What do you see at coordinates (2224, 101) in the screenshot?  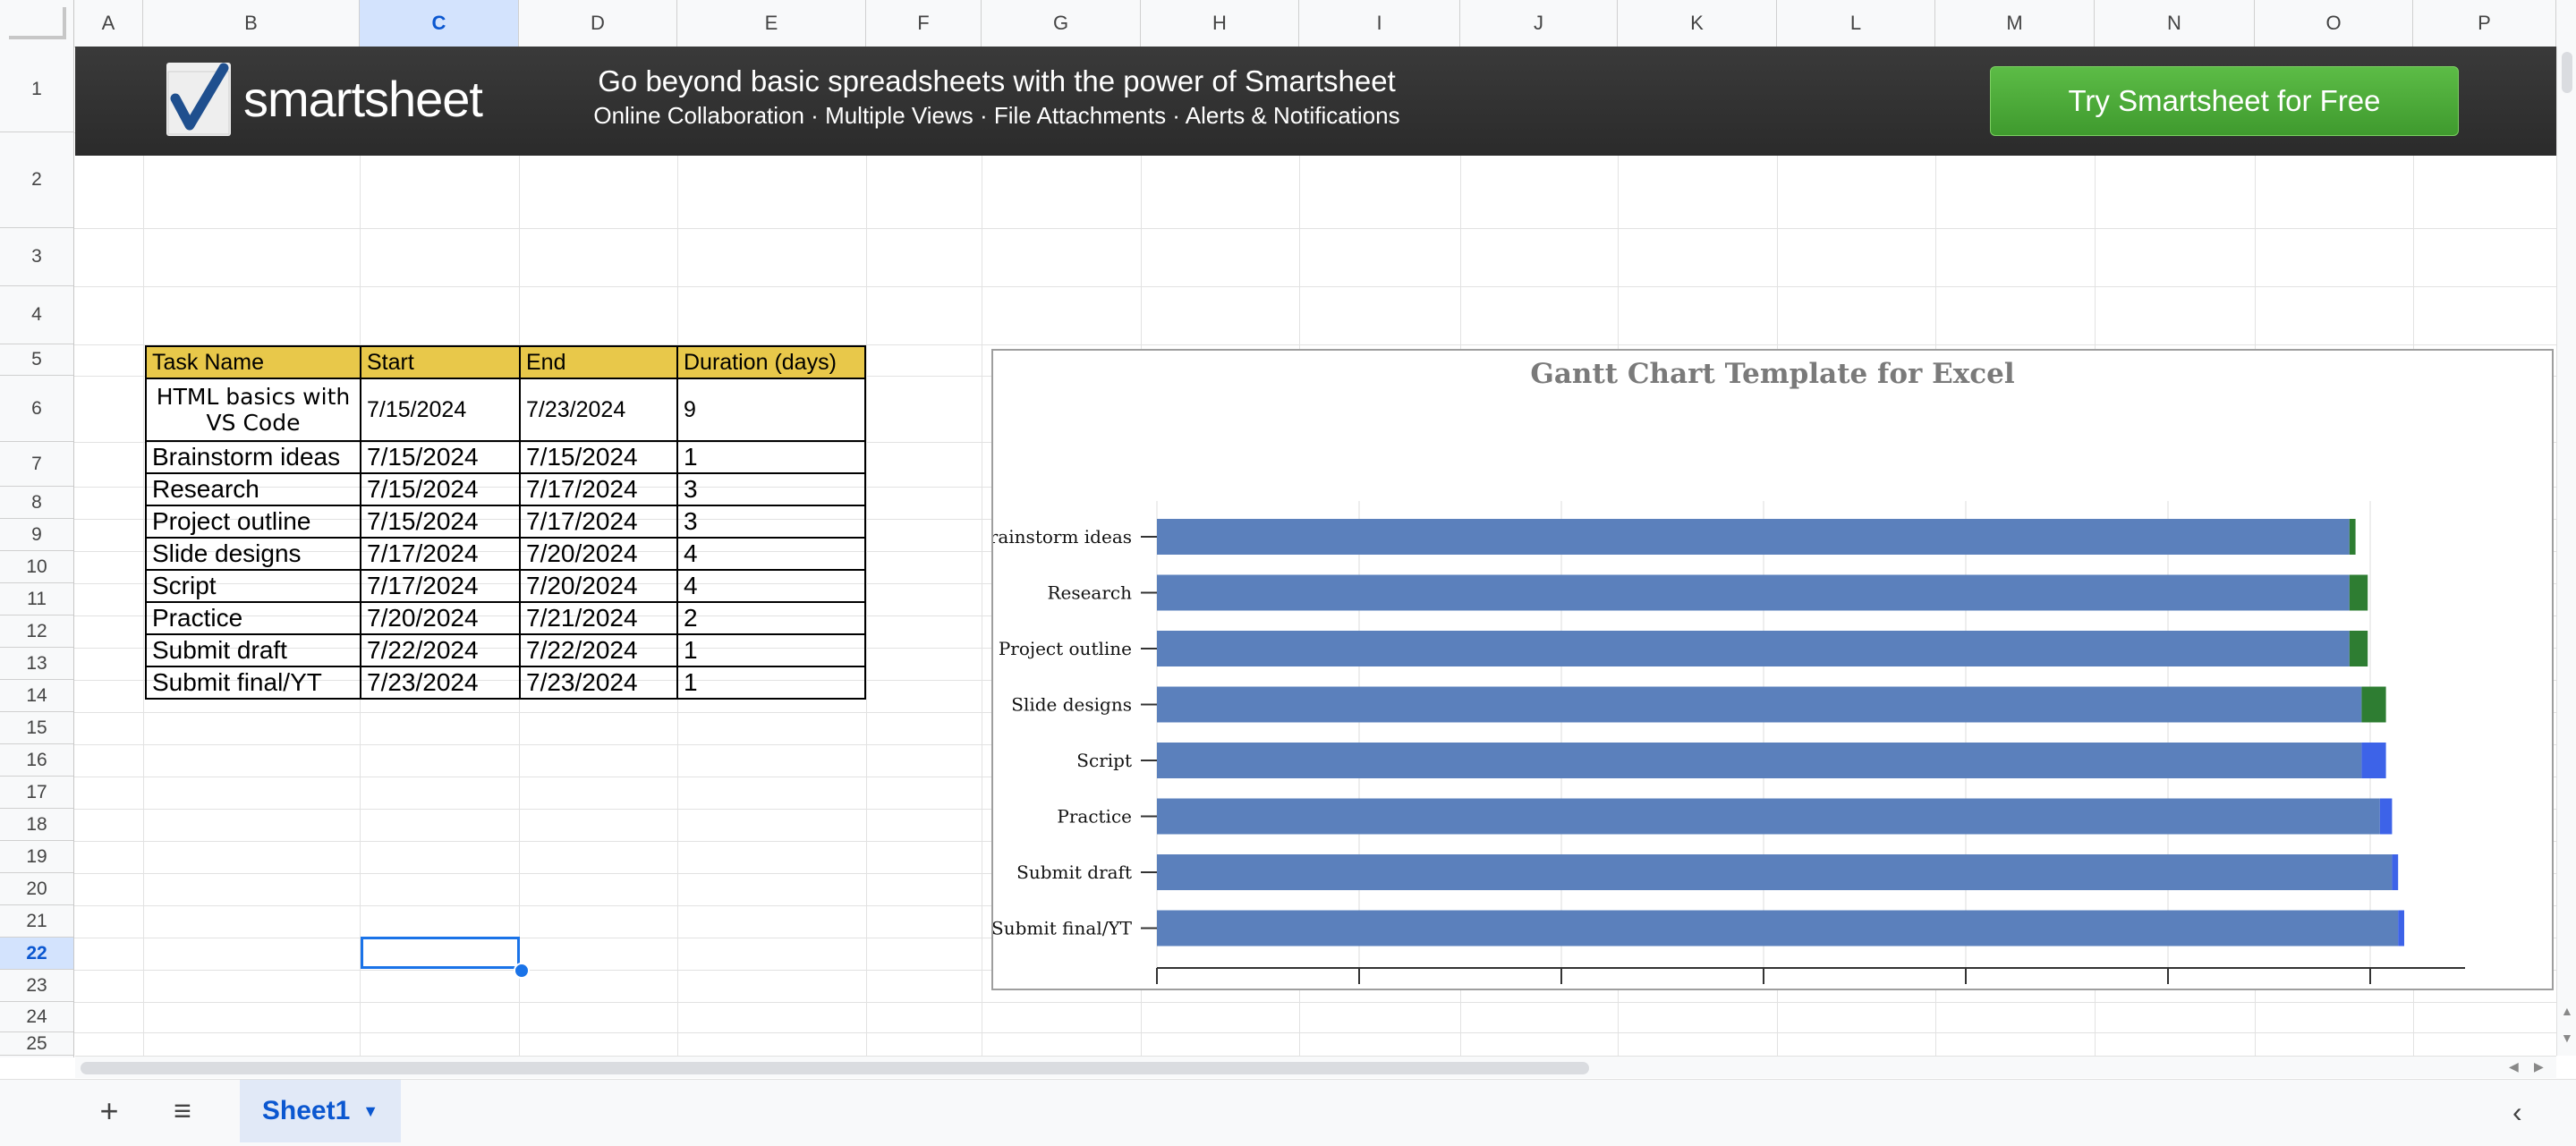 I see `try-smartsheet-button: Try Smartsheet for Free` at bounding box center [2224, 101].